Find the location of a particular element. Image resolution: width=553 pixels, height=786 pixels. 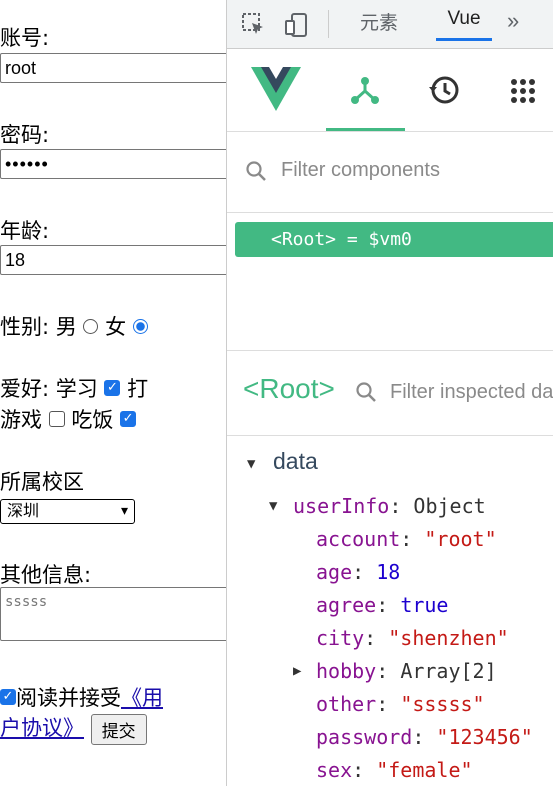

gender-female-label: 女 is located at coordinates (116, 327).